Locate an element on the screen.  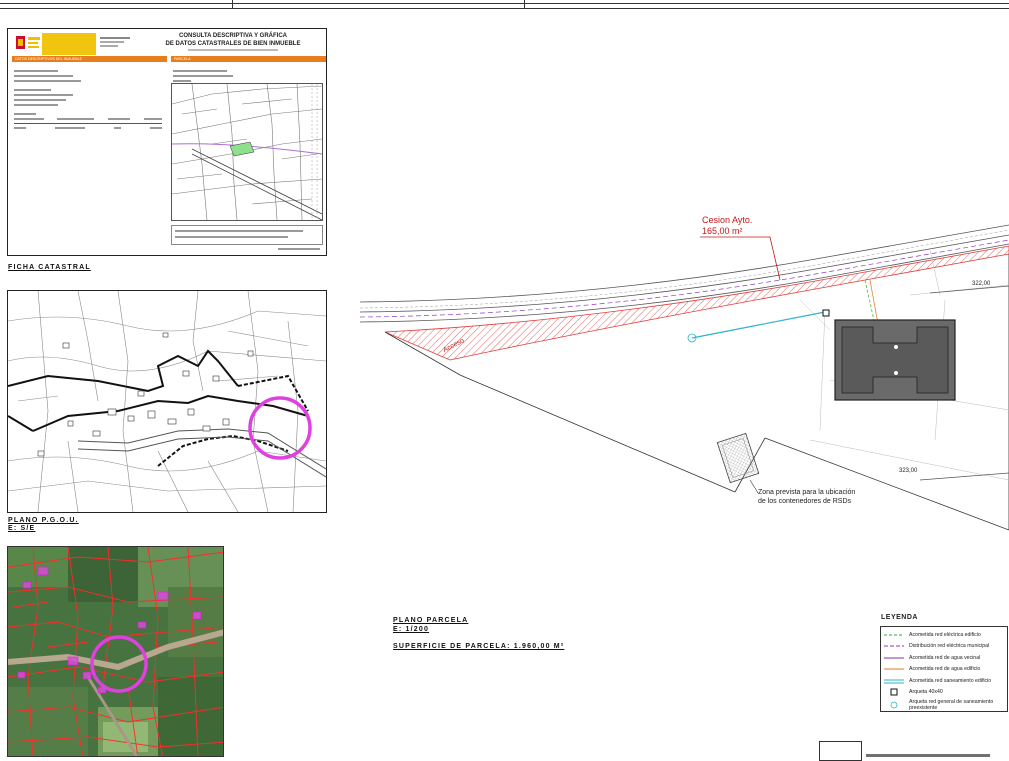
sheet-top-border is located at coordinates (504, 4).